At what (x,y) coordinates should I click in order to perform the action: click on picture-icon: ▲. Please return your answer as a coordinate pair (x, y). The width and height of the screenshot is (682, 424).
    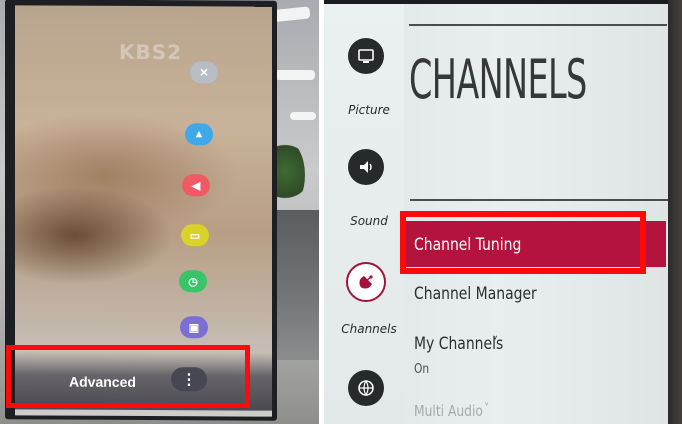
    Looking at the image, I should click on (199, 134).